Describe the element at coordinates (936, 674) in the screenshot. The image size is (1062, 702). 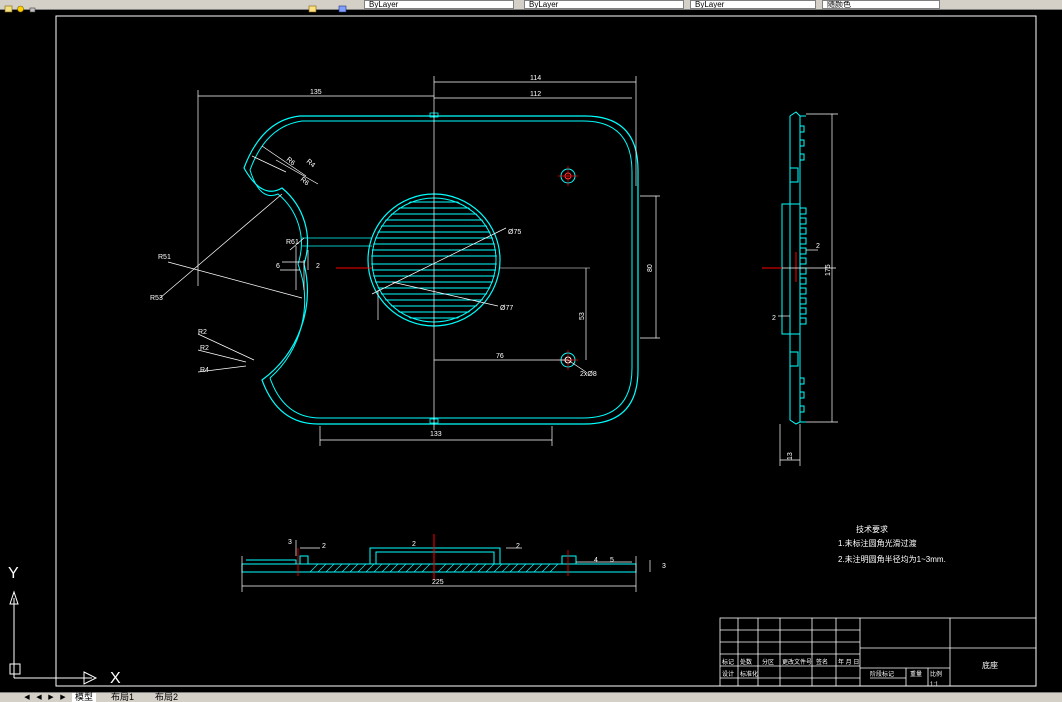
I see `tb-scale: 比例` at that location.